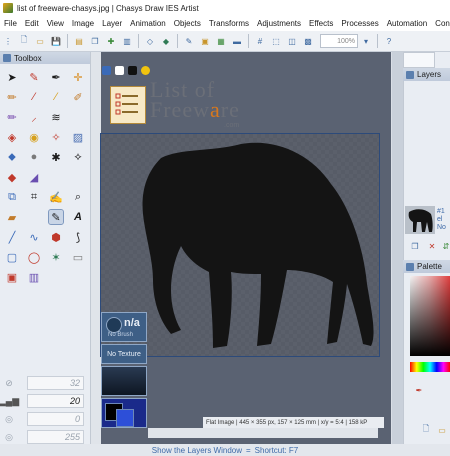 The width and height of the screenshot is (450, 456). Describe the element at coordinates (279, 23) in the screenshot. I see `menu-adjustments: Adjustments` at that location.